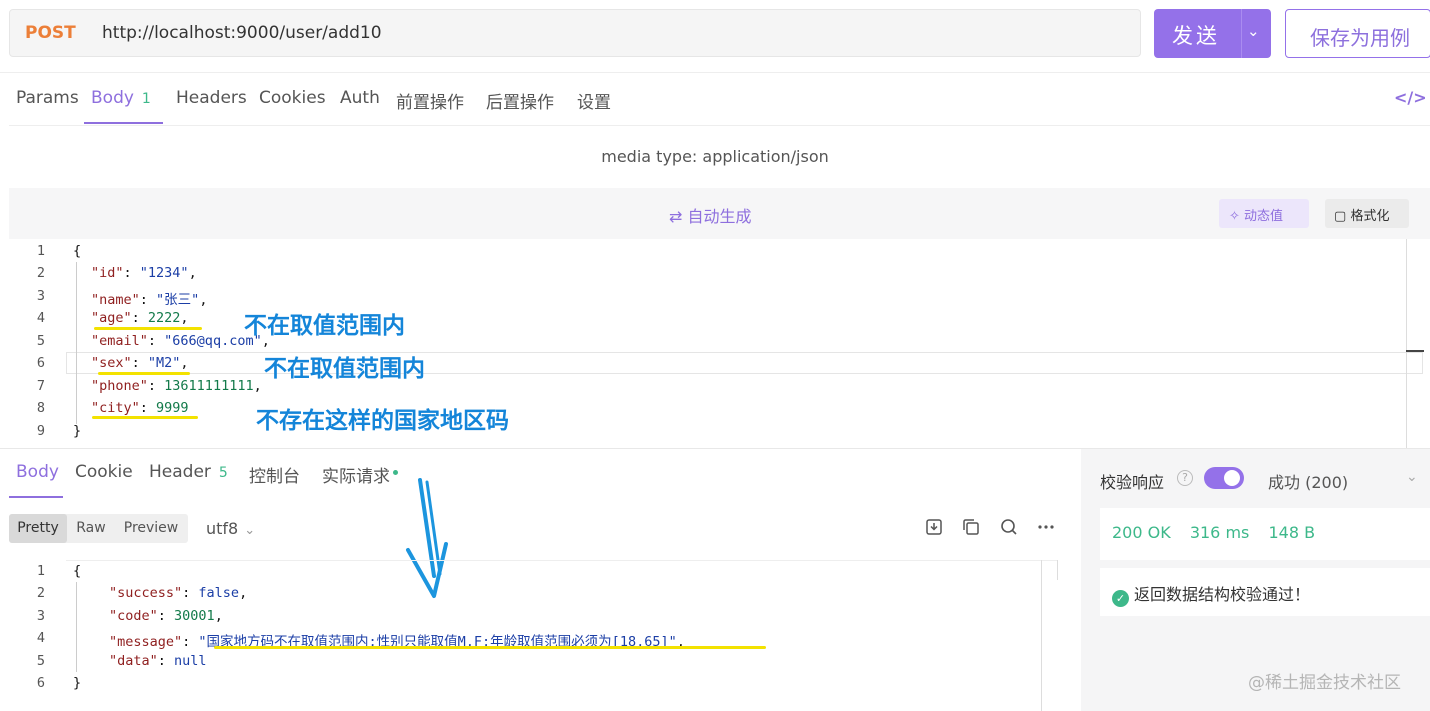  I want to click on tab-pre-actions: 前置操作, so click(430, 100).